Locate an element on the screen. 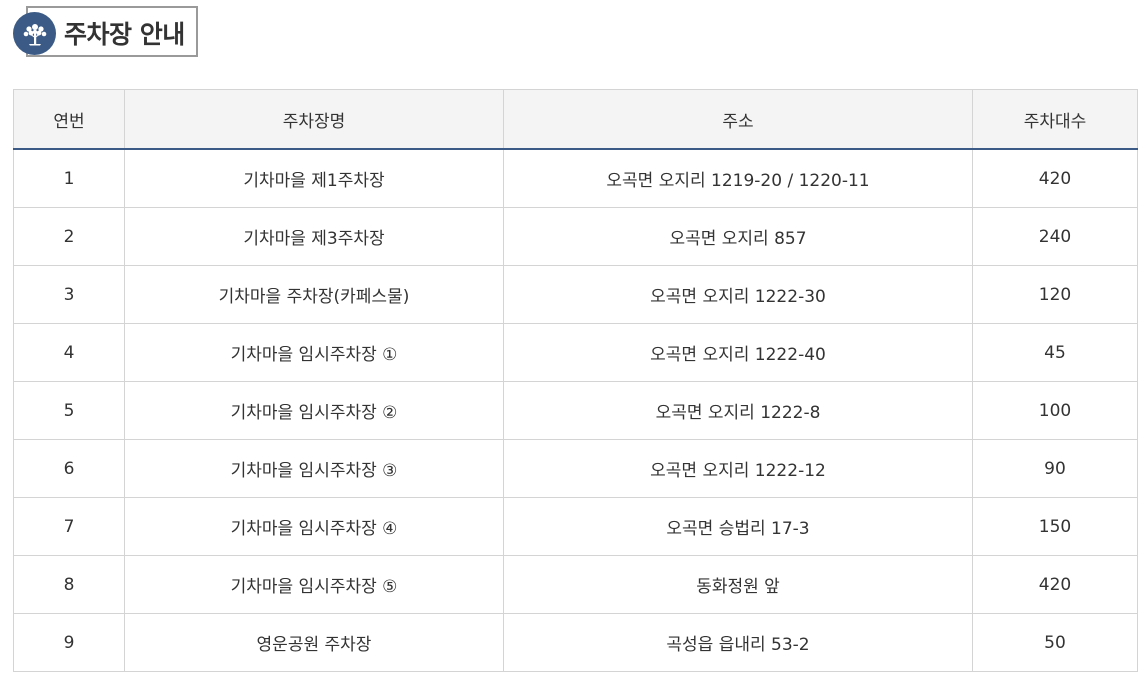 The image size is (1146, 674). cell-address: 곡성읍 읍내리 53-2 is located at coordinates (738, 642).